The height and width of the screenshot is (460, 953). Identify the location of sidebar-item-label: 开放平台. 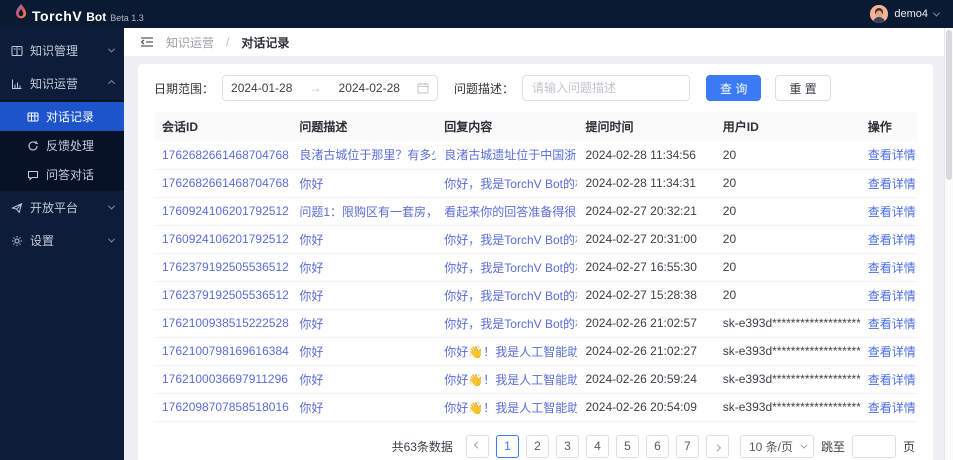
(54, 208).